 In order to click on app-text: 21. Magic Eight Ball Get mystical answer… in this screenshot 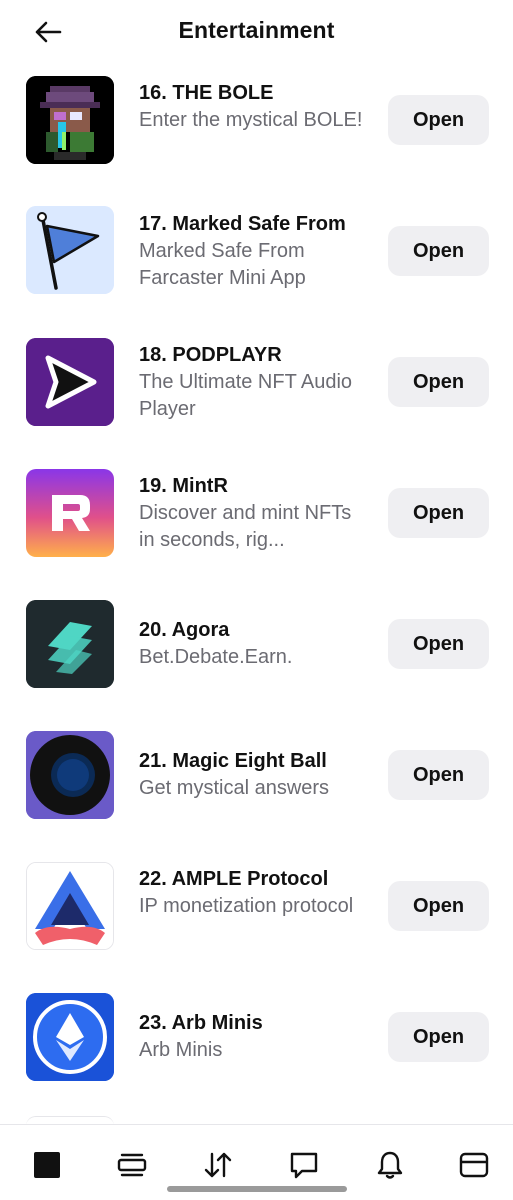, I will do `click(255, 775)`.